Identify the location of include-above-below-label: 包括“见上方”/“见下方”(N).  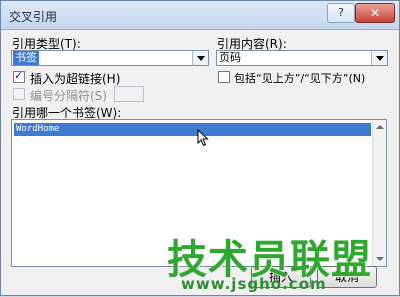
(300, 78).